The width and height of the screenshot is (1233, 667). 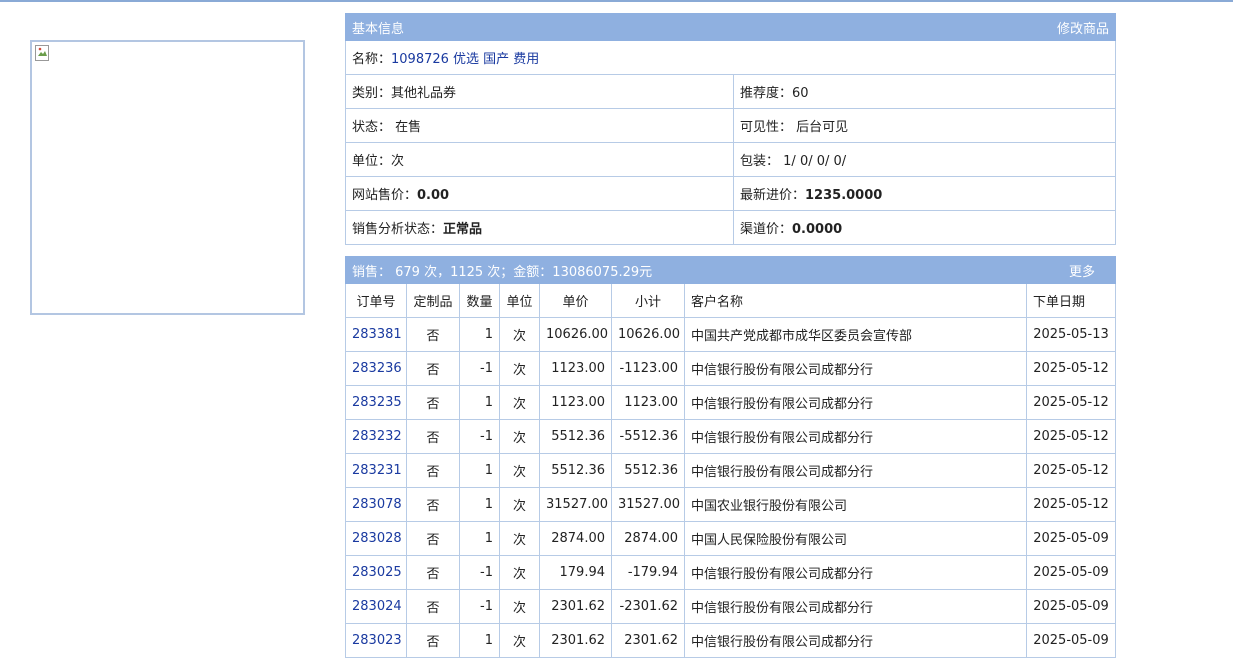 I want to click on site-price-value: 0.00, so click(x=433, y=195).